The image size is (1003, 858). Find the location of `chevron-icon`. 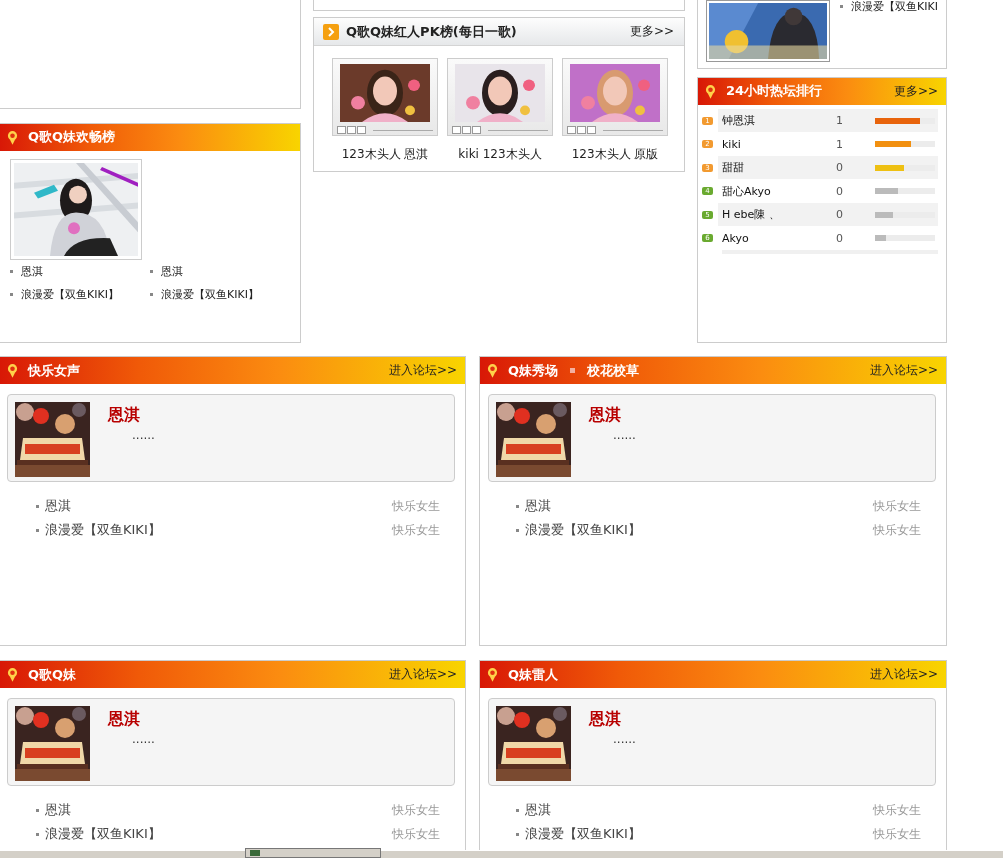

chevron-icon is located at coordinates (331, 31).